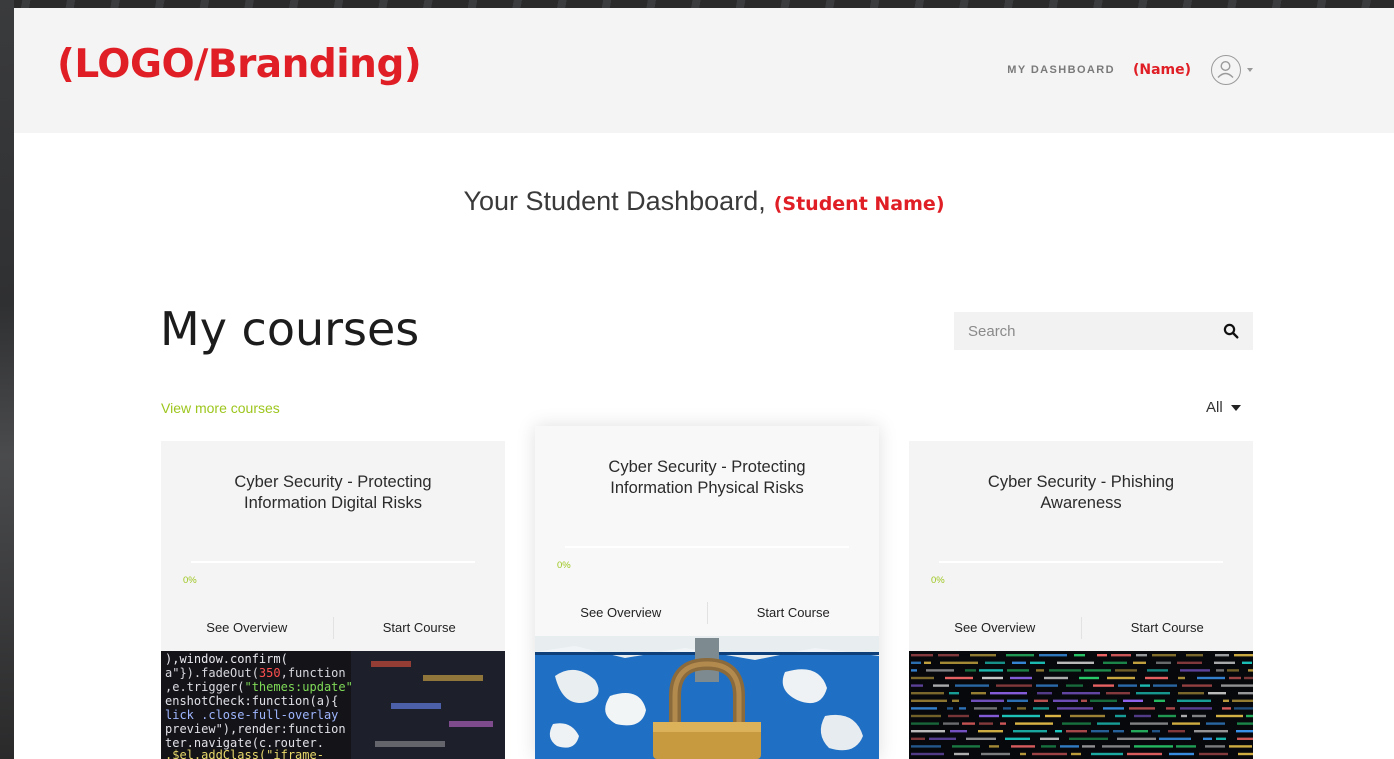 The width and height of the screenshot is (1394, 759). What do you see at coordinates (239, 64) in the screenshot?
I see `logo: (LOGO/Branding)` at bounding box center [239, 64].